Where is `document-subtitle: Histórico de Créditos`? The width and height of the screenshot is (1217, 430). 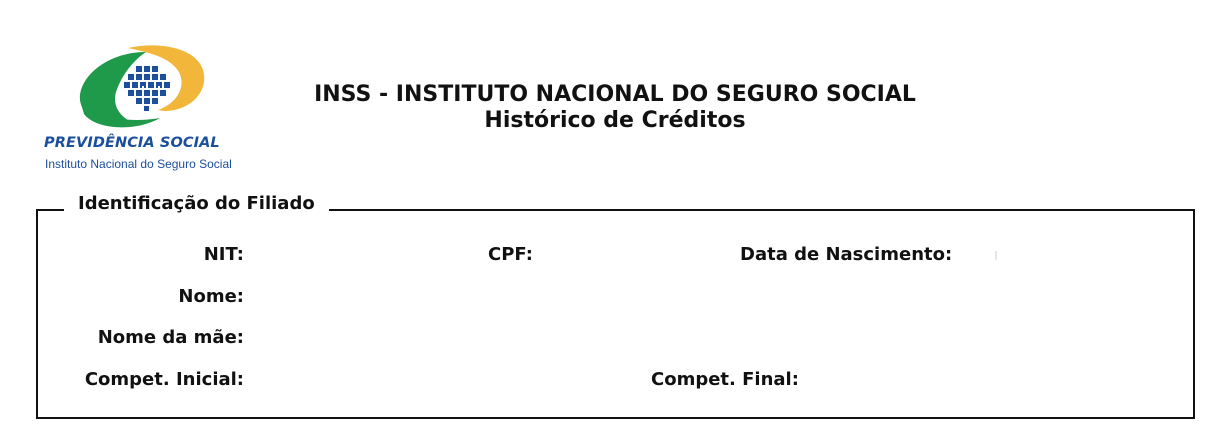
document-subtitle: Histórico de Créditos is located at coordinates (615, 120).